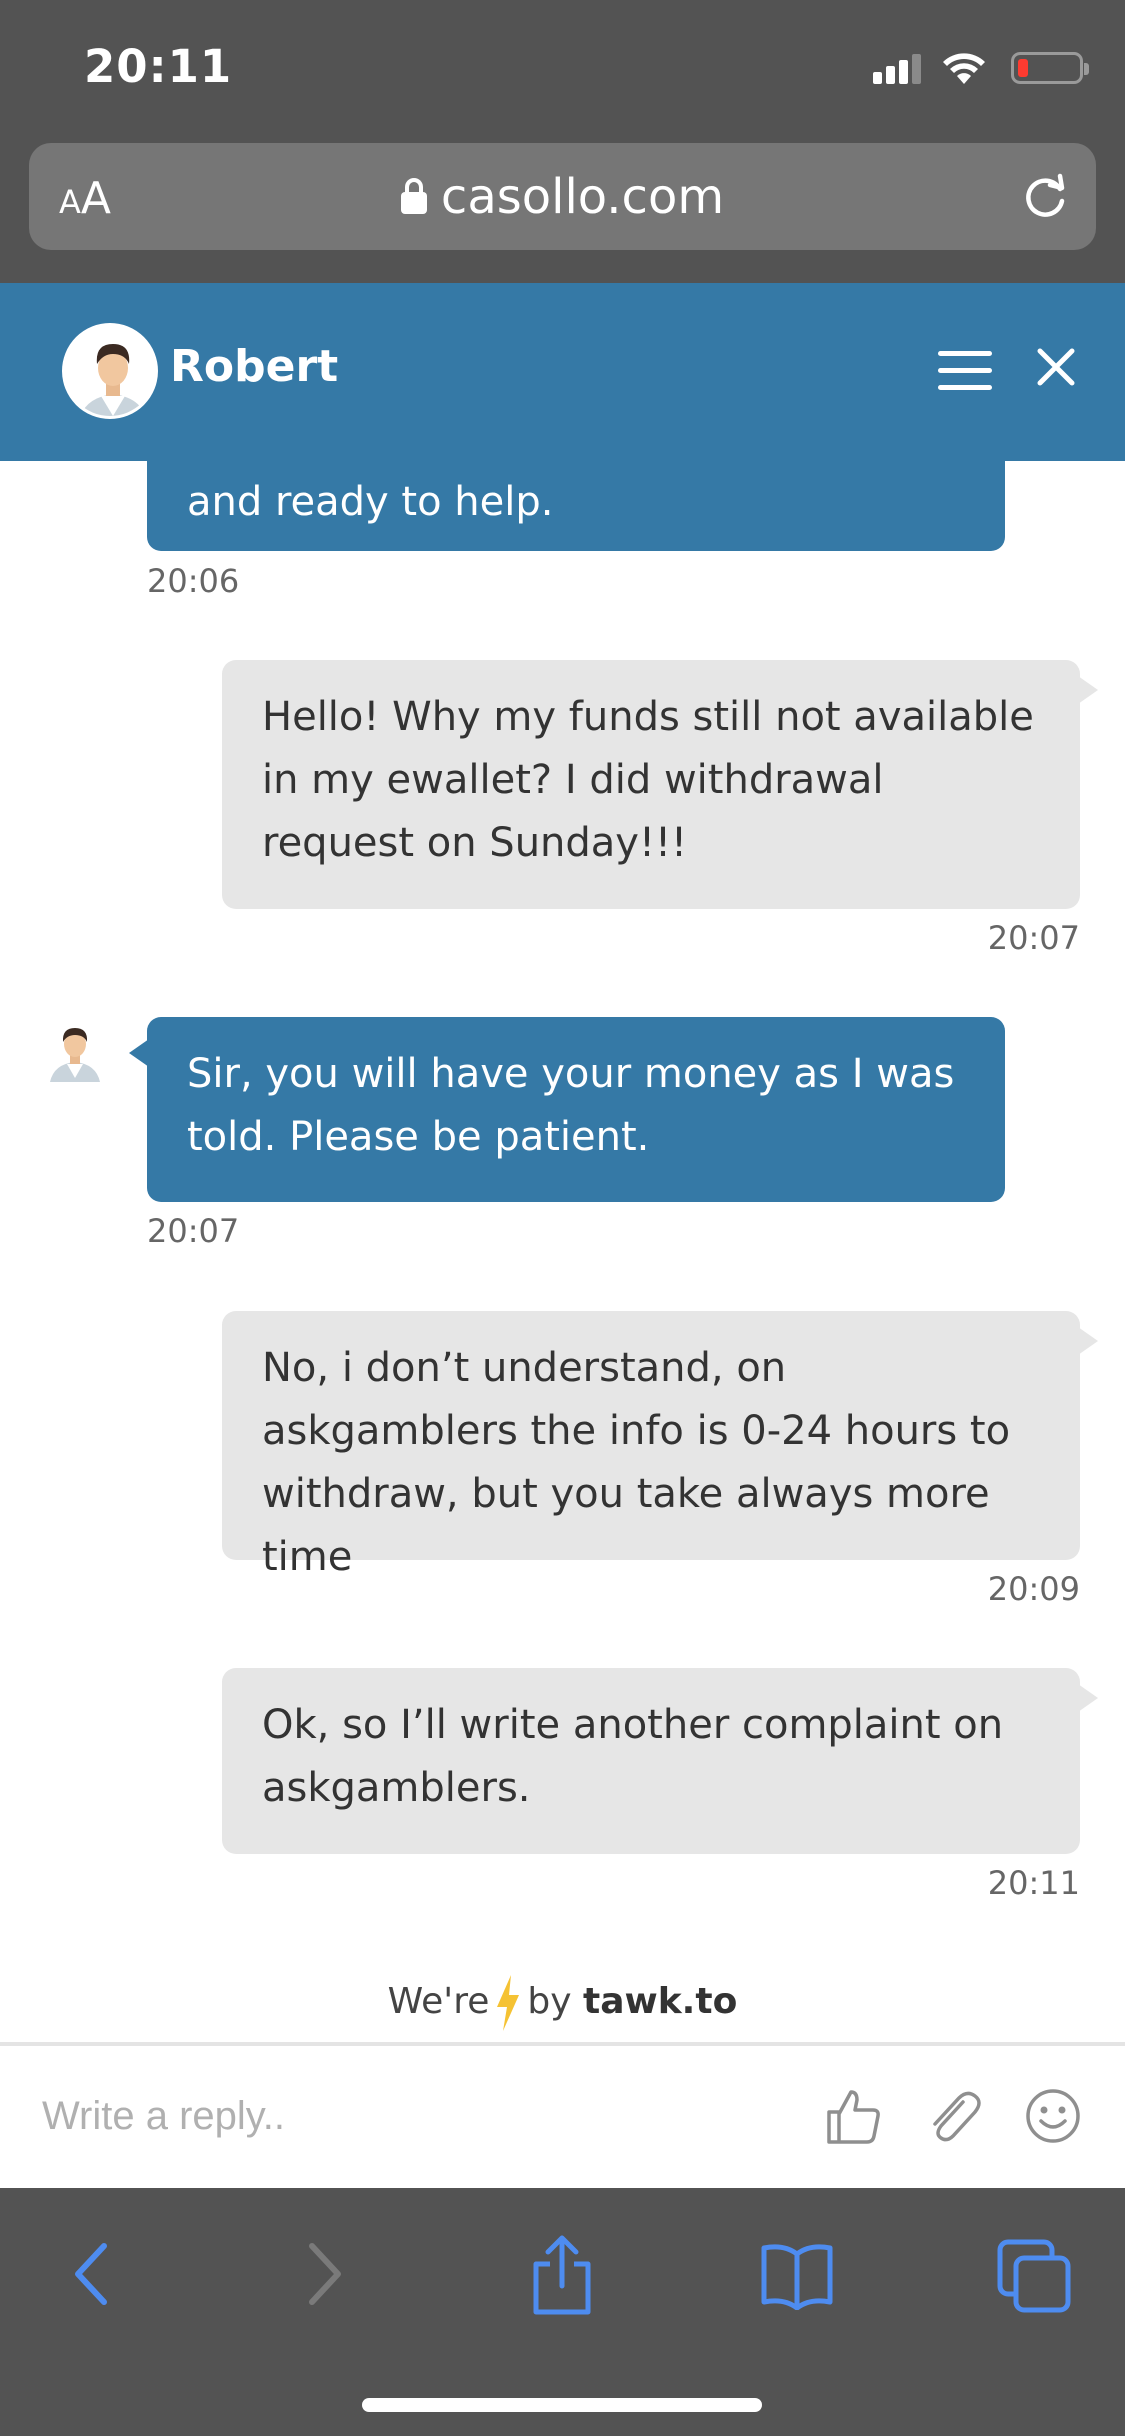 The width and height of the screenshot is (1125, 2436). Describe the element at coordinates (797, 2275) in the screenshot. I see `bookmarks-icon` at that location.